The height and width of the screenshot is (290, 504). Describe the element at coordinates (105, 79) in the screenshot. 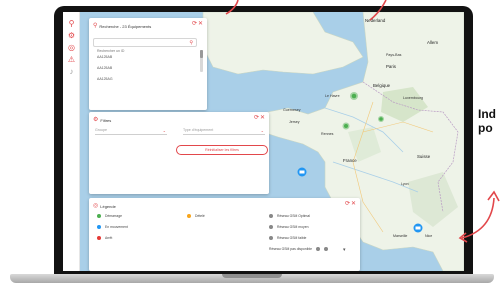

I see `search-result-item: AA125AG` at that location.